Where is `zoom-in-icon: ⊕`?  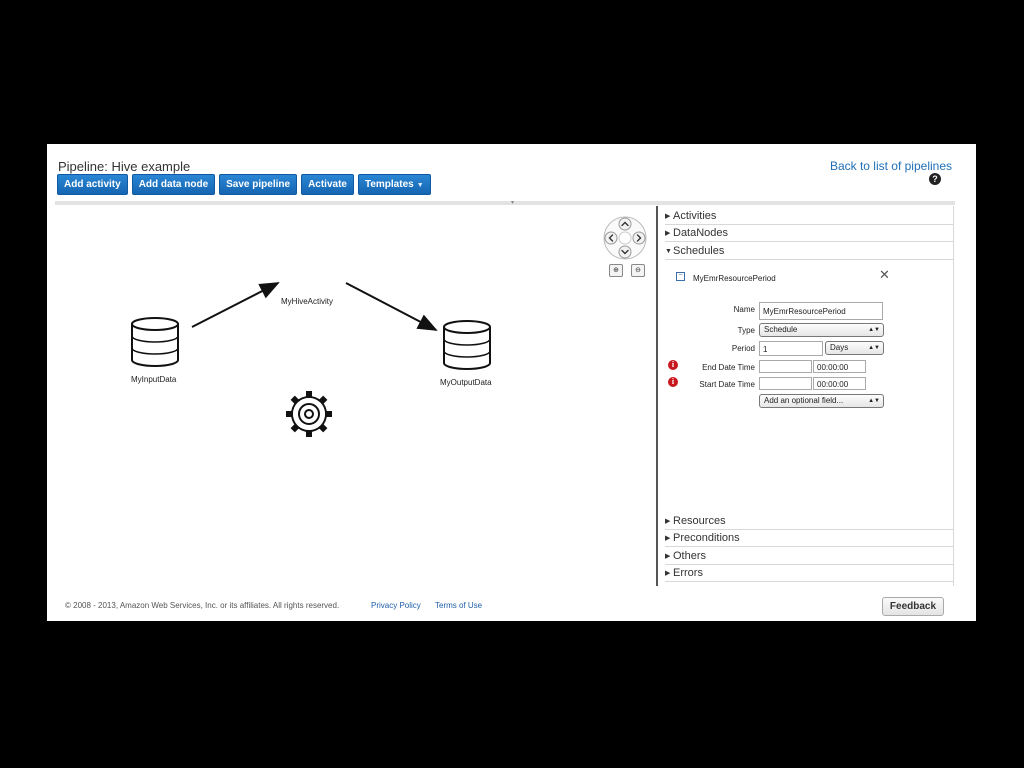 zoom-in-icon: ⊕ is located at coordinates (616, 270).